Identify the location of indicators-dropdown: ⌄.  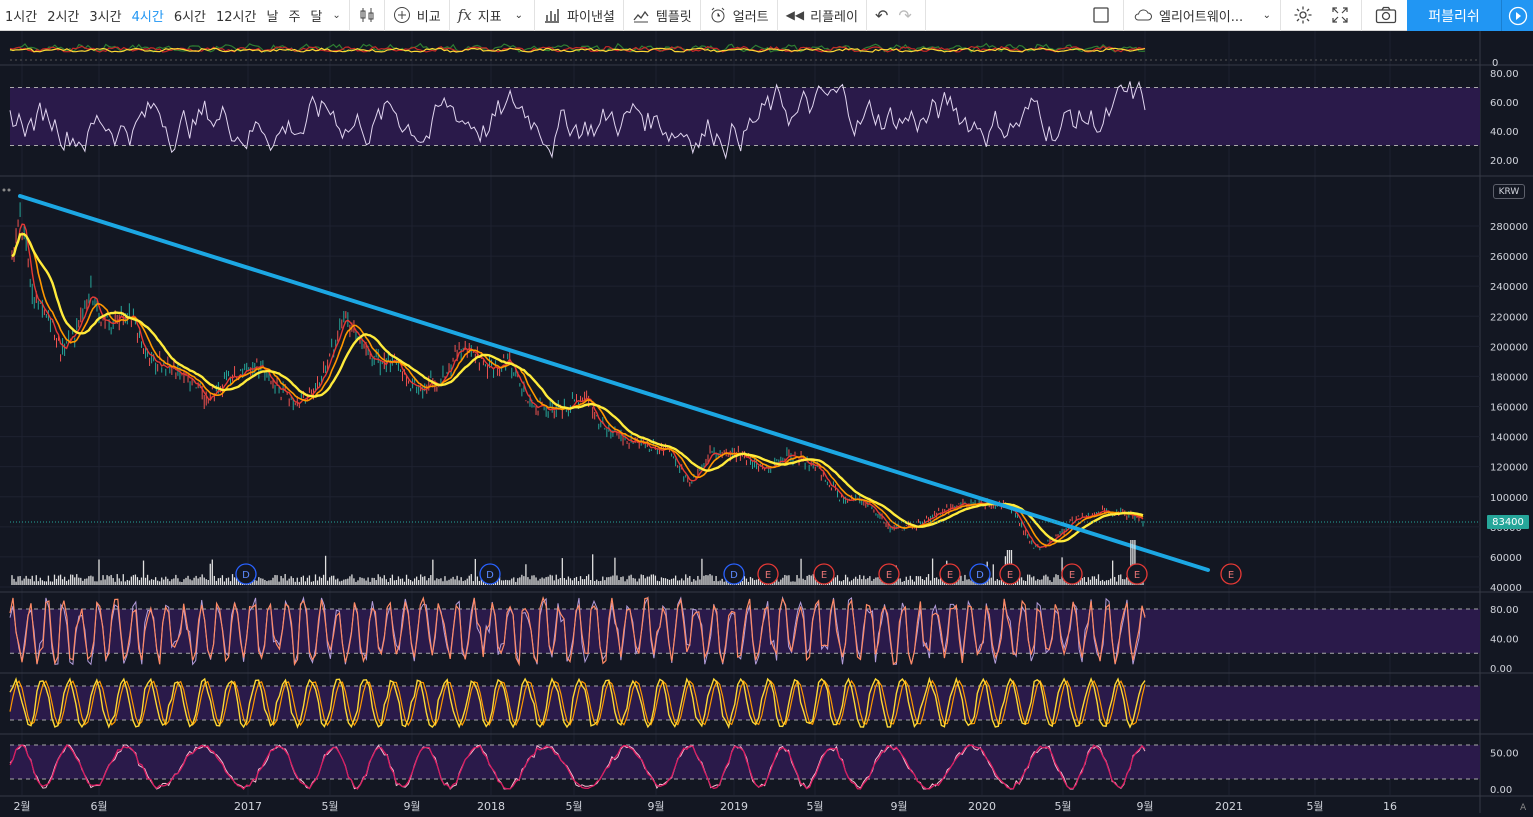
(519, 15).